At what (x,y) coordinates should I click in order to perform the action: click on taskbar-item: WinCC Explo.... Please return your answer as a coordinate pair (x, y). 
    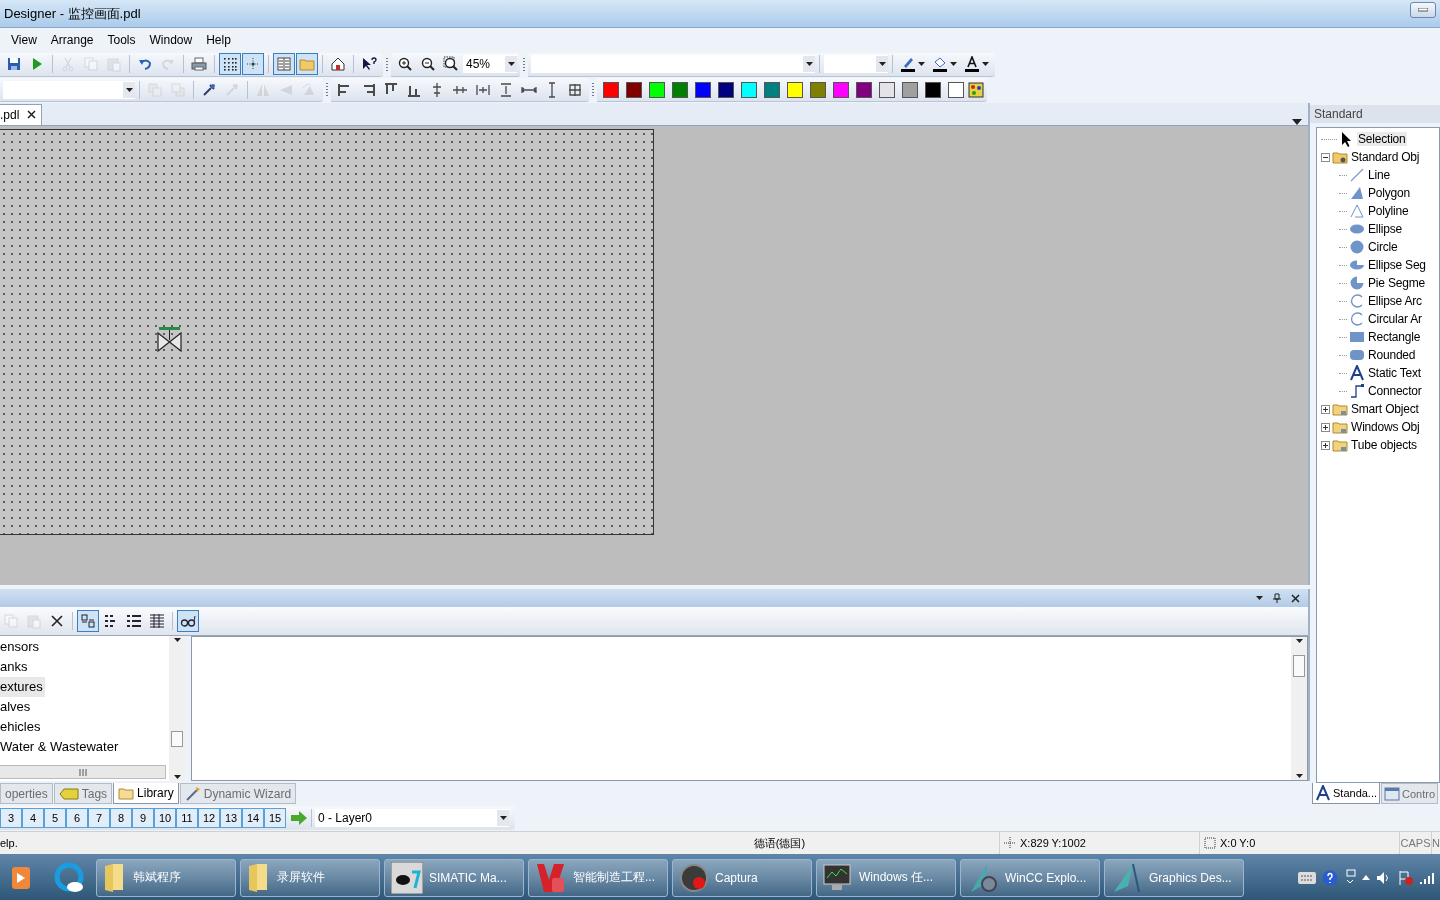
    Looking at the image, I should click on (1030, 877).